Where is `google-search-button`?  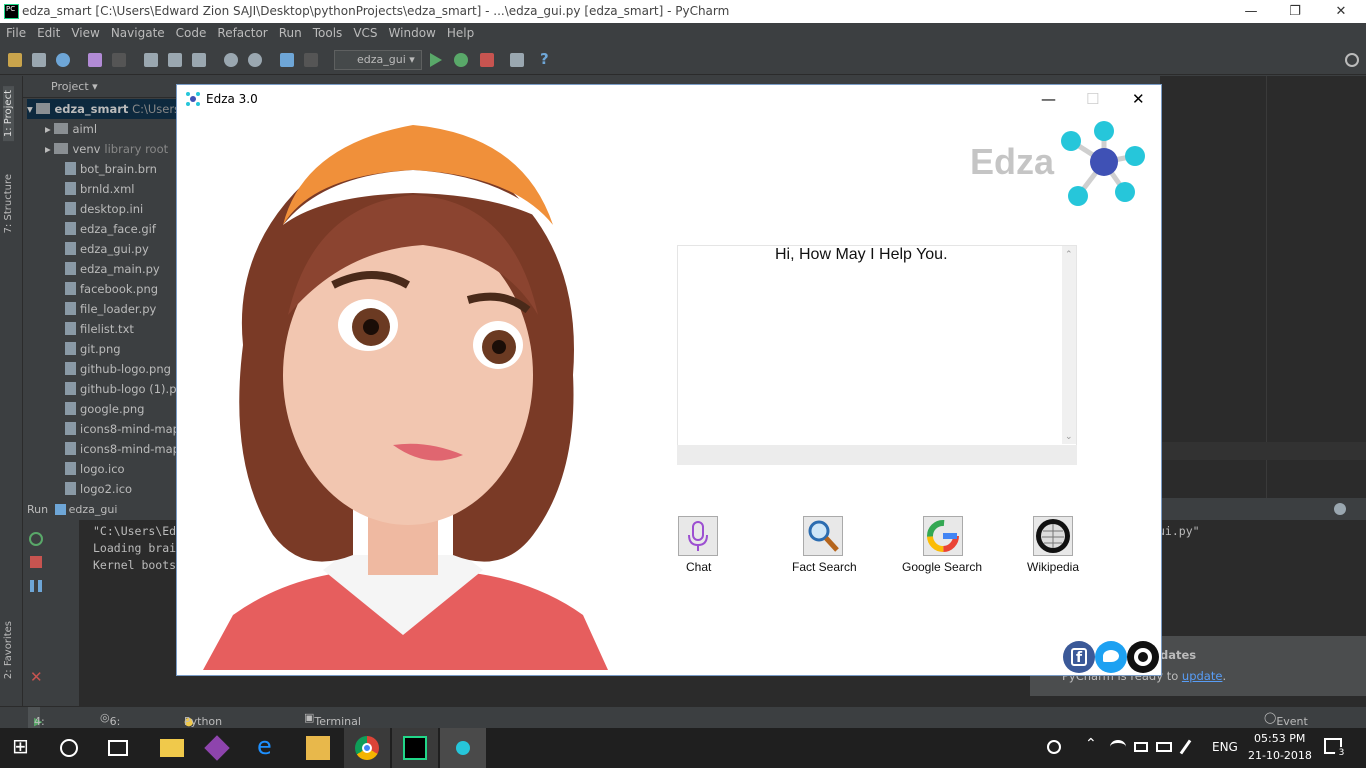 google-search-button is located at coordinates (943, 536).